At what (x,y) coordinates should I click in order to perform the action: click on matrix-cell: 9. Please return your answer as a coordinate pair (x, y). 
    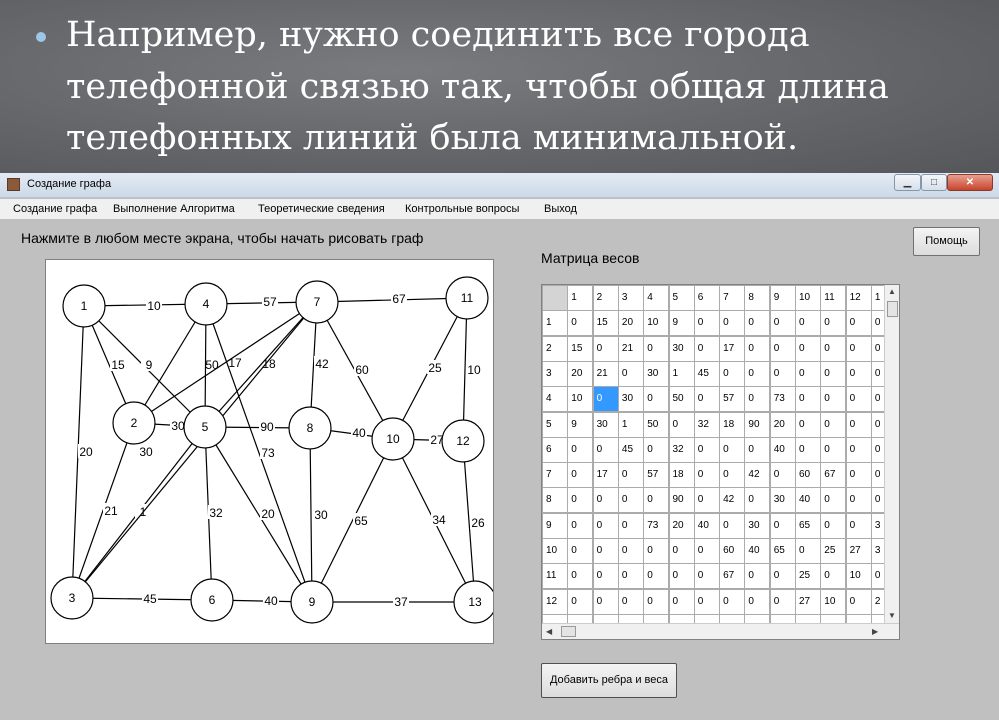
    Looking at the image, I should click on (580, 424).